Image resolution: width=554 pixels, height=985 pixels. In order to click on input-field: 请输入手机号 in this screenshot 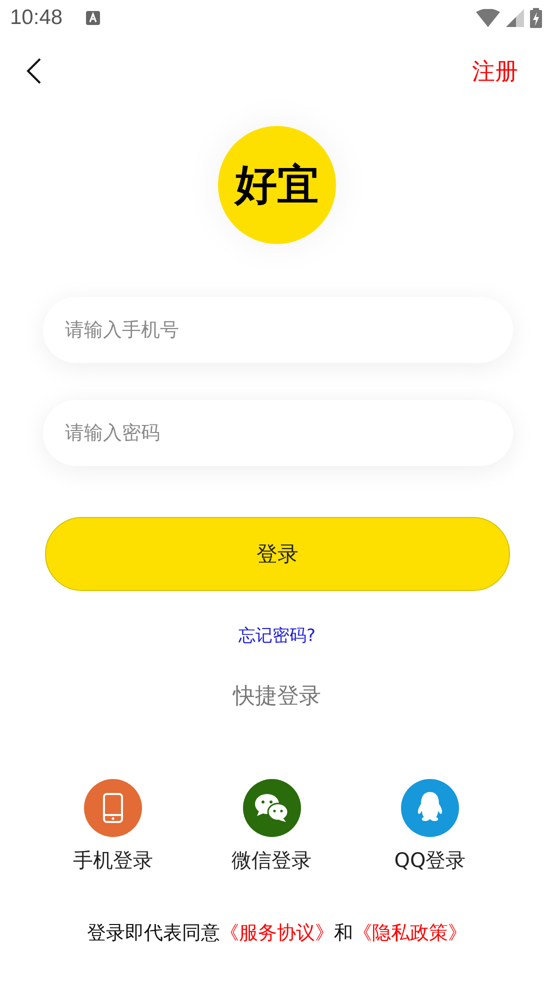, I will do `click(278, 330)`.